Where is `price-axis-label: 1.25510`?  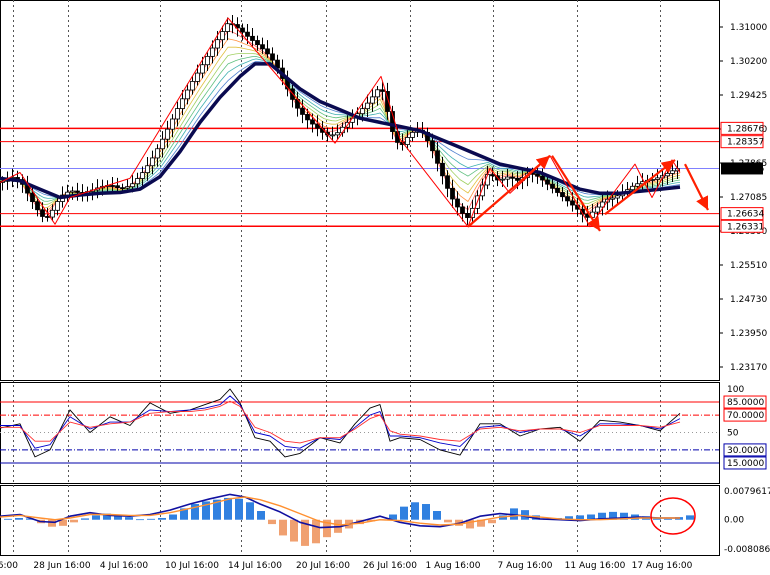 price-axis-label: 1.25510 is located at coordinates (748, 266).